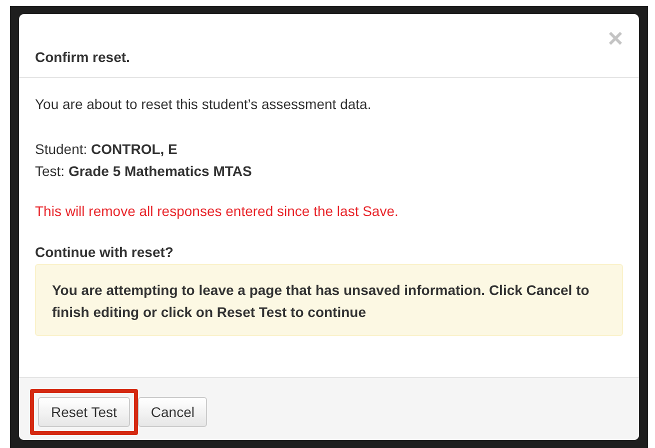 This screenshot has width=655, height=448. I want to click on intro-text: You are about to reset this student’s assessment data., so click(203, 104).